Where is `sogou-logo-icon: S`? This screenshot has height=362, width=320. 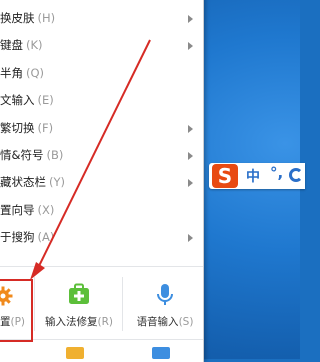 sogou-logo-icon: S is located at coordinates (225, 176).